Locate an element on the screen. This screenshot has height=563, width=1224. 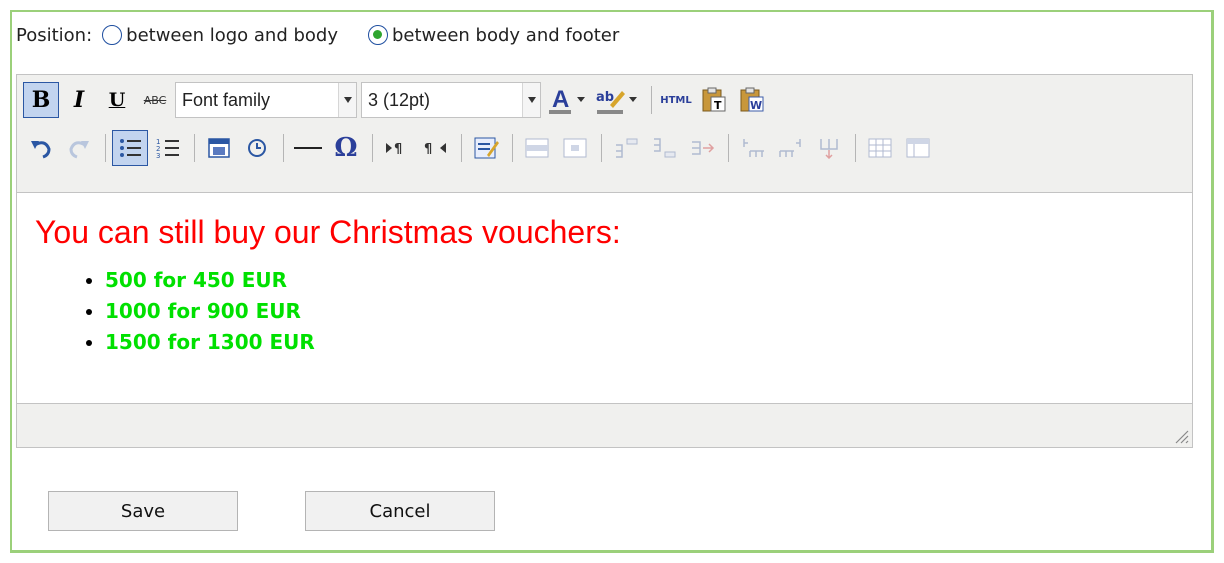
font-family-select: Font family is located at coordinates (266, 100).